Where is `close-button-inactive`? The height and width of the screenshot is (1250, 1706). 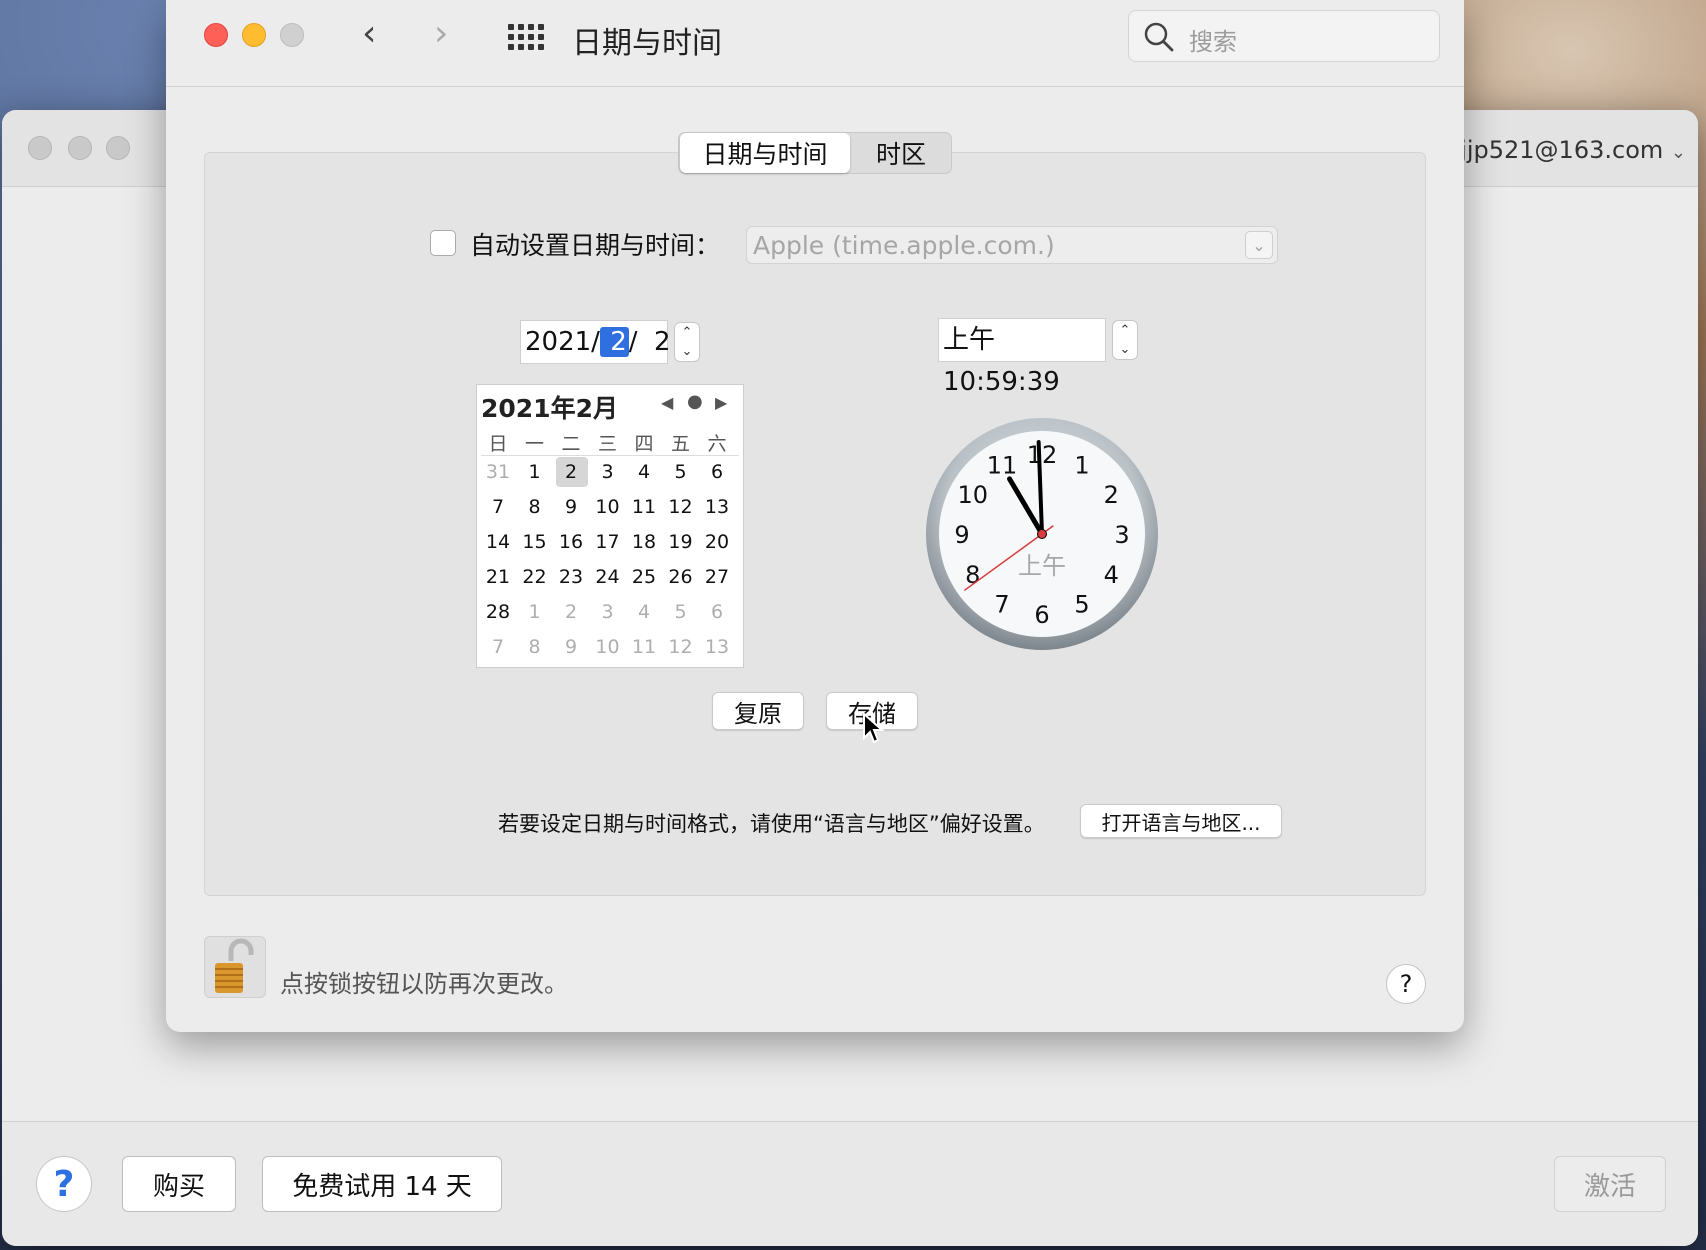 close-button-inactive is located at coordinates (40, 148).